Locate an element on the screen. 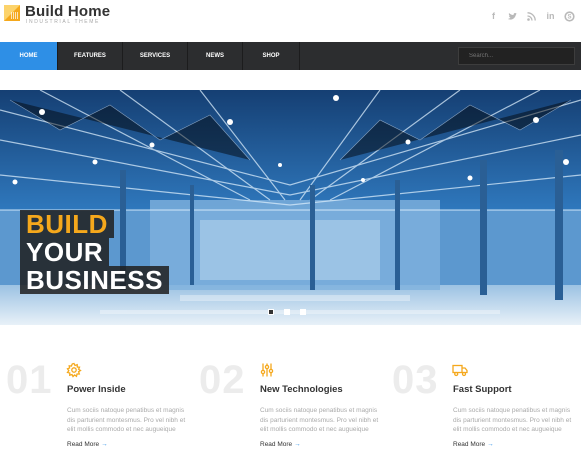 Image resolution: width=581 pixels, height=476 pixels. slider-pagination is located at coordinates (287, 312).